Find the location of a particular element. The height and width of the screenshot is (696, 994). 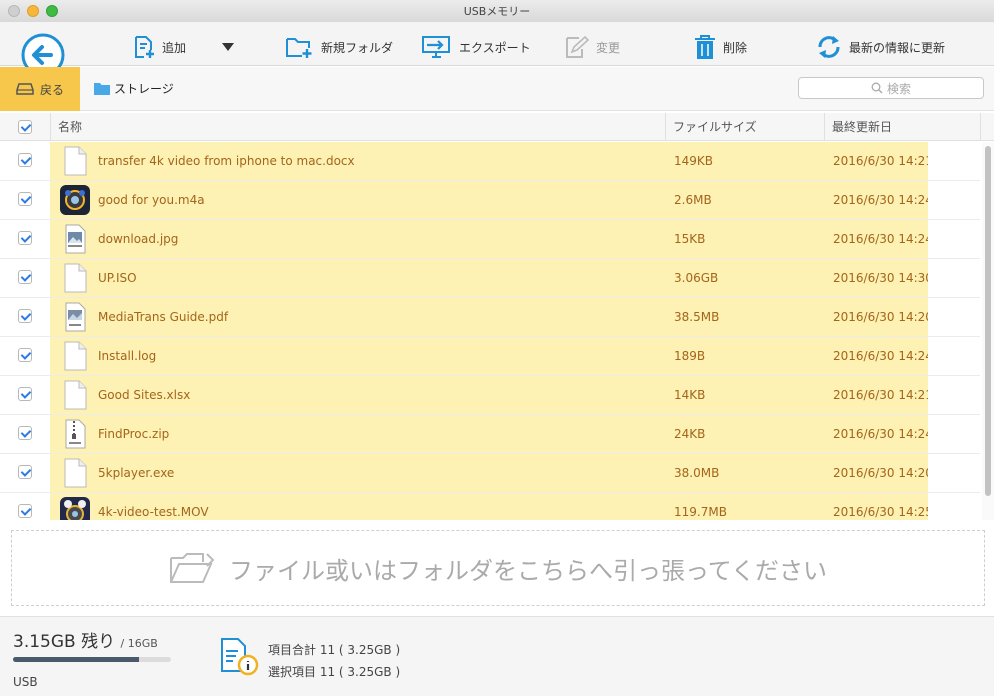

table-row: 5kplayer.exe 38.0MB 2016/6/30 14:20 is located at coordinates (490, 473).